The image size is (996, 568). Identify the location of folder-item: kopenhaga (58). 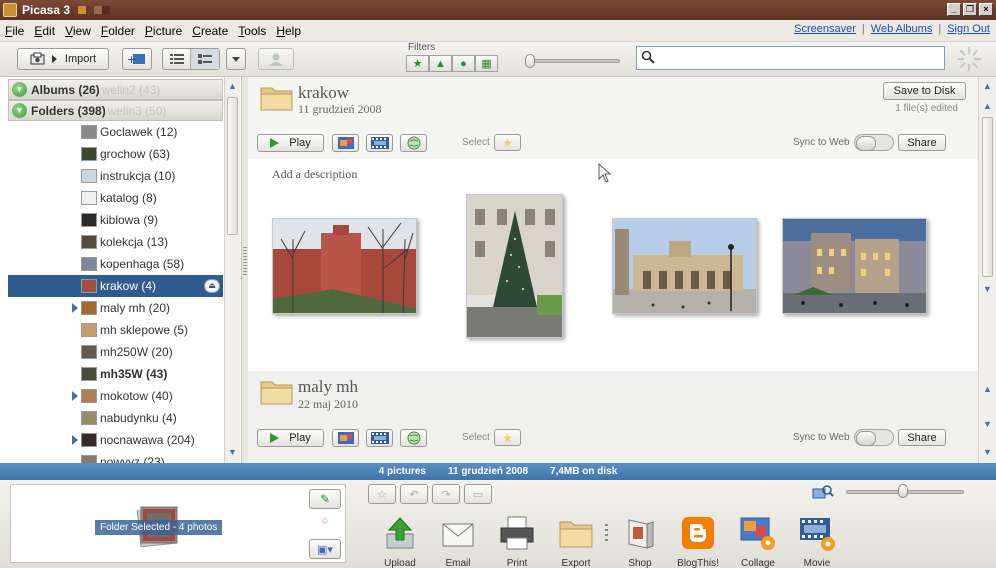
(115, 264).